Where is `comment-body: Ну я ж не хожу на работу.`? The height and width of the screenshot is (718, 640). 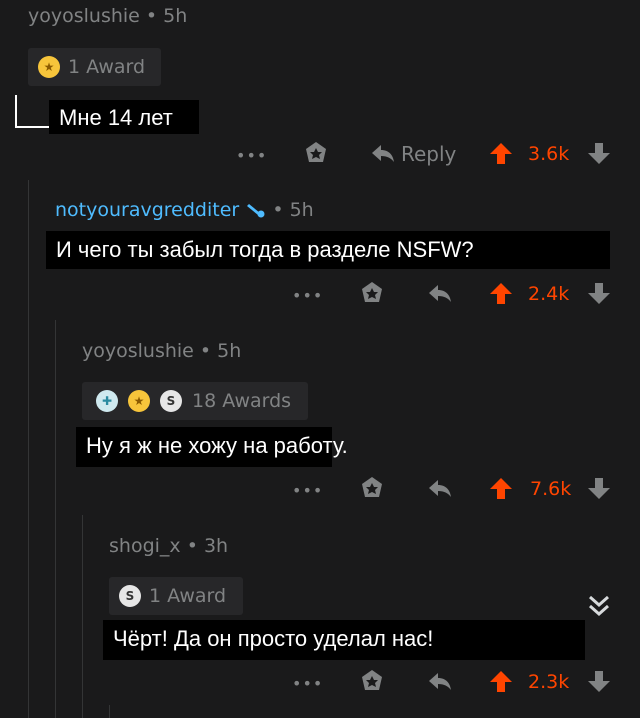 comment-body: Ну я ж не хожу на работу. is located at coordinates (212, 447).